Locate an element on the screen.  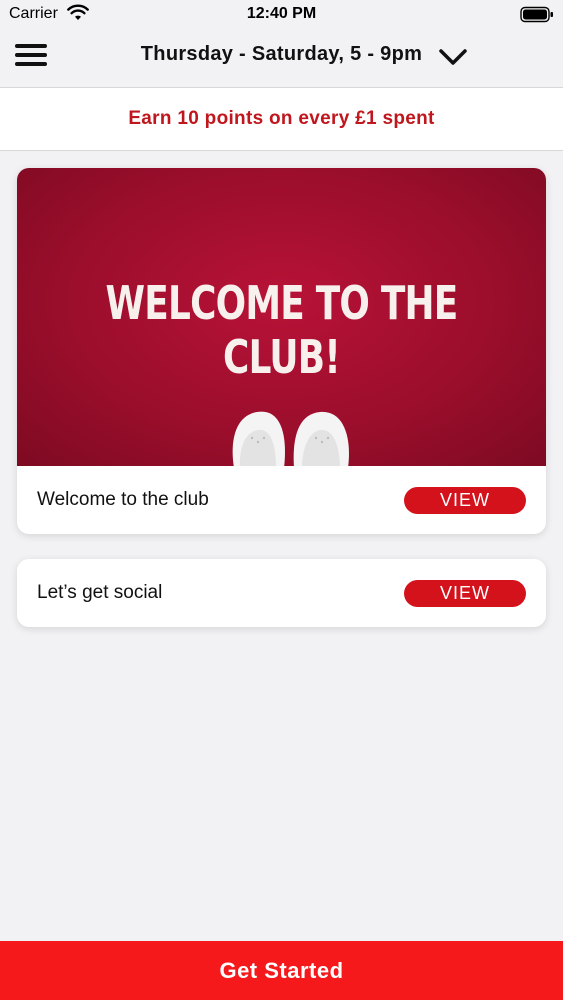
battery-full-icon is located at coordinates (536, 14).